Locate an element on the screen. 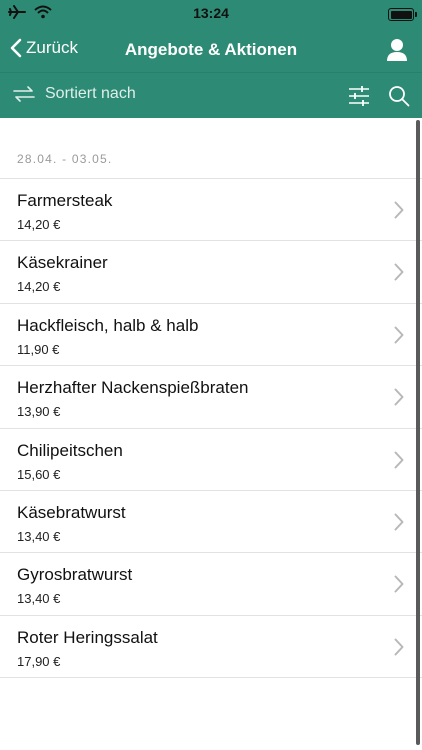  offer-price: 15,60 € is located at coordinates (39, 474).